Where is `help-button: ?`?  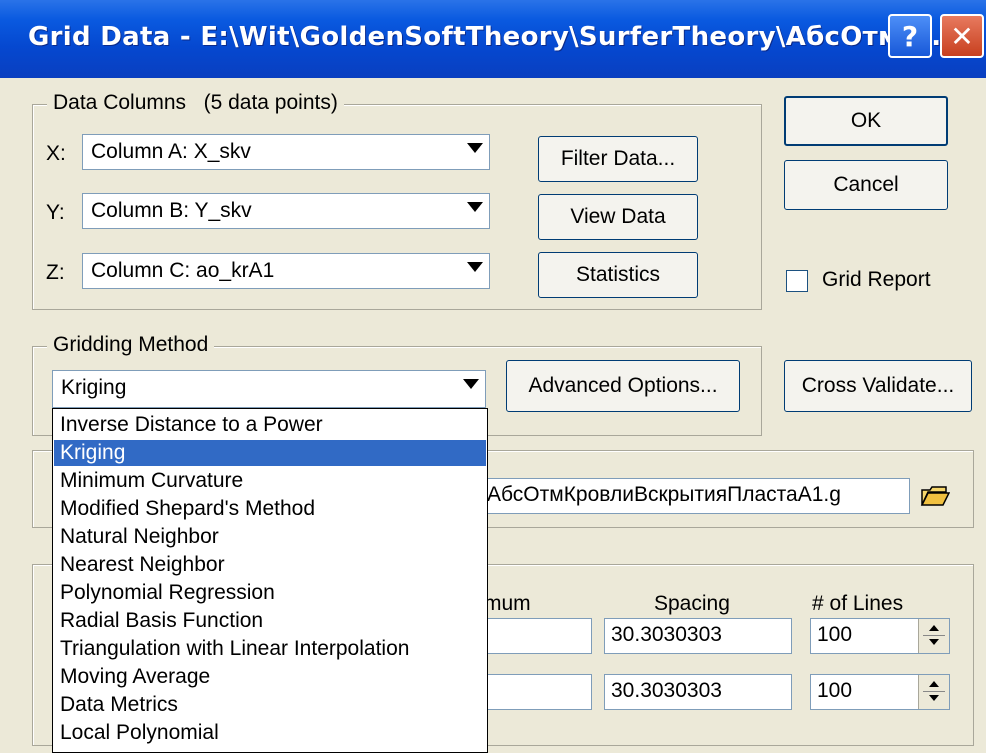 help-button: ? is located at coordinates (910, 36).